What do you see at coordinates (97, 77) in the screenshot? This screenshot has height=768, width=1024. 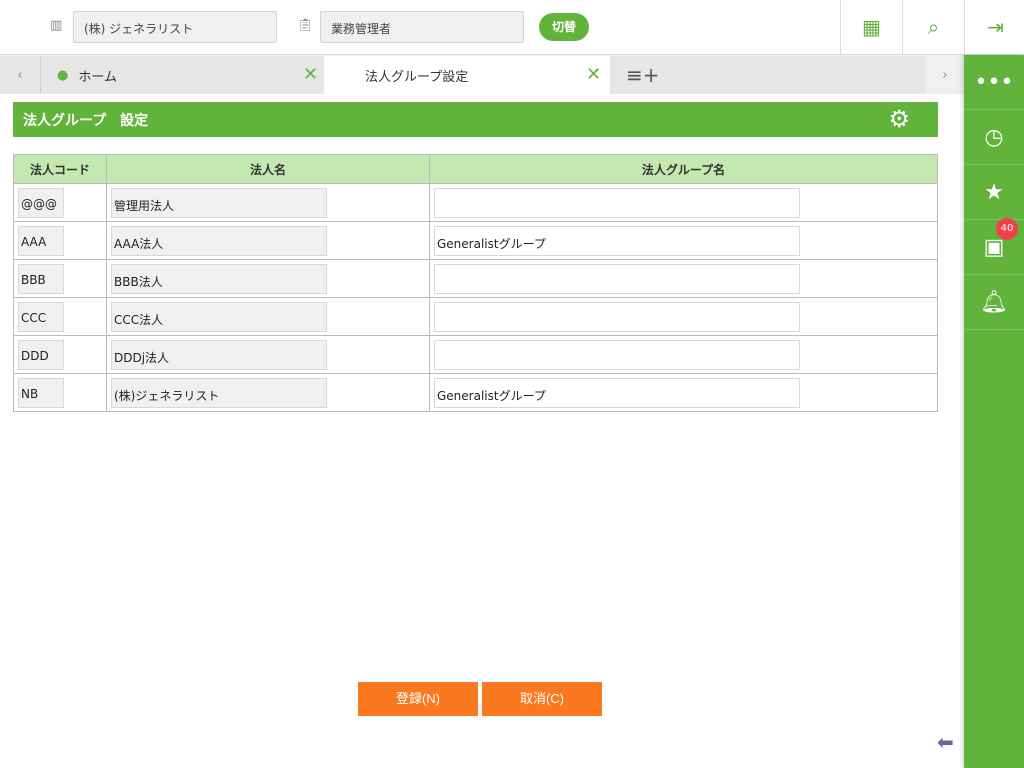 I see `tab-label: ホーム` at bounding box center [97, 77].